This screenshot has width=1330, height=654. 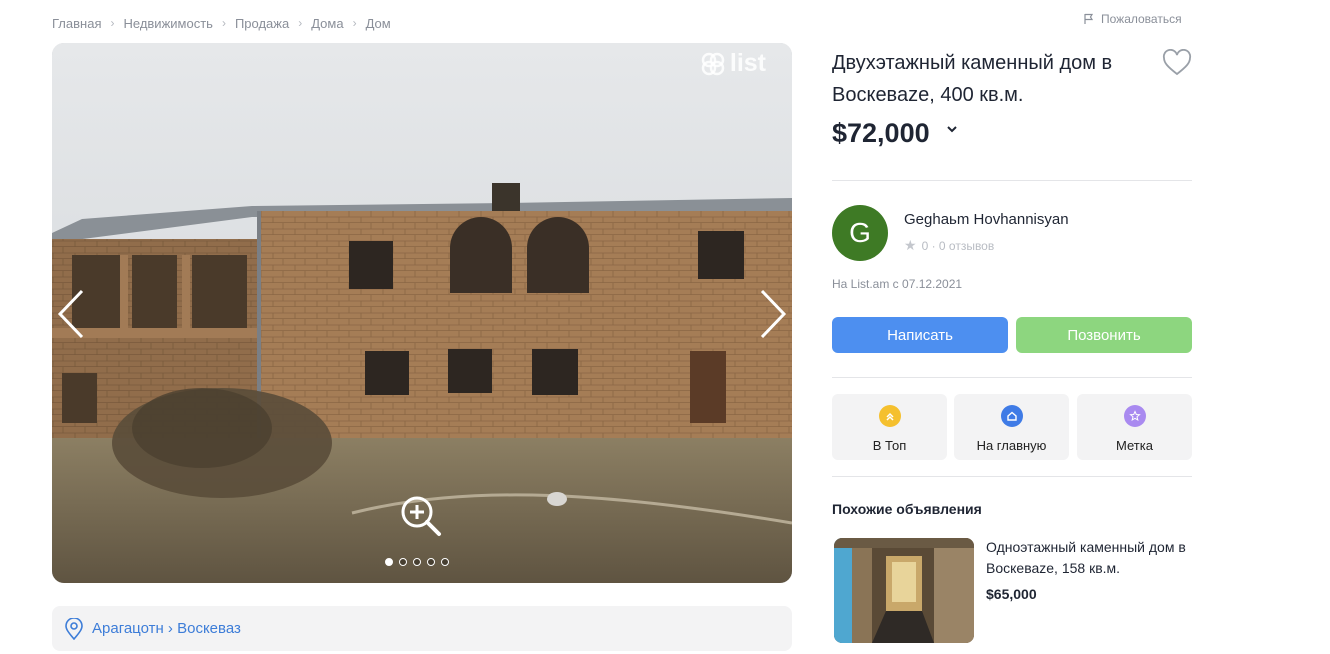 I want to click on promo-top-label: В Топ, so click(x=889, y=445).